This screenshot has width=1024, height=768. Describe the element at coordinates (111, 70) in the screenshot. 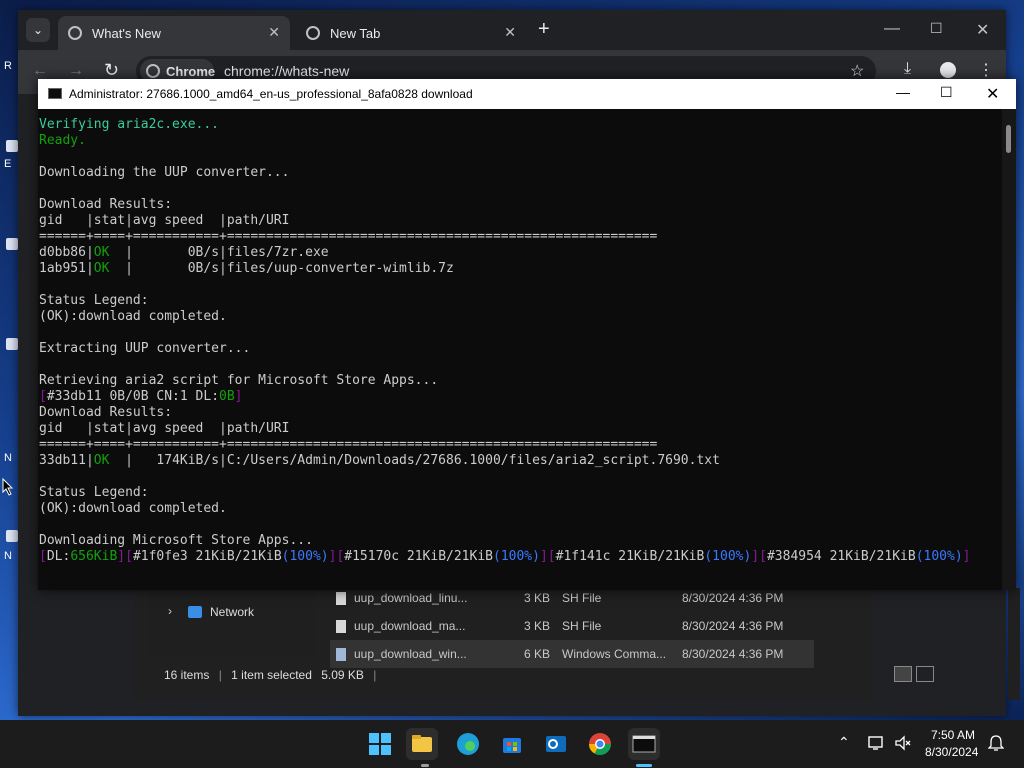

I see `reload-icon: ↻` at that location.